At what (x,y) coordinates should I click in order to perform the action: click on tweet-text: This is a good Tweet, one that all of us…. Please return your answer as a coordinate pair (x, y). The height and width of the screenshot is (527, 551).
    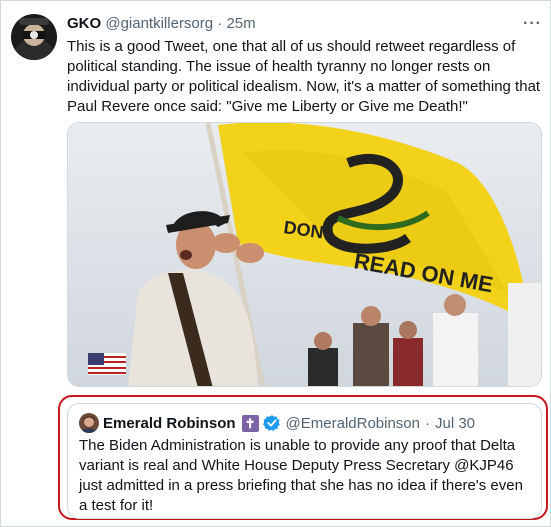
    Looking at the image, I should click on (304, 76).